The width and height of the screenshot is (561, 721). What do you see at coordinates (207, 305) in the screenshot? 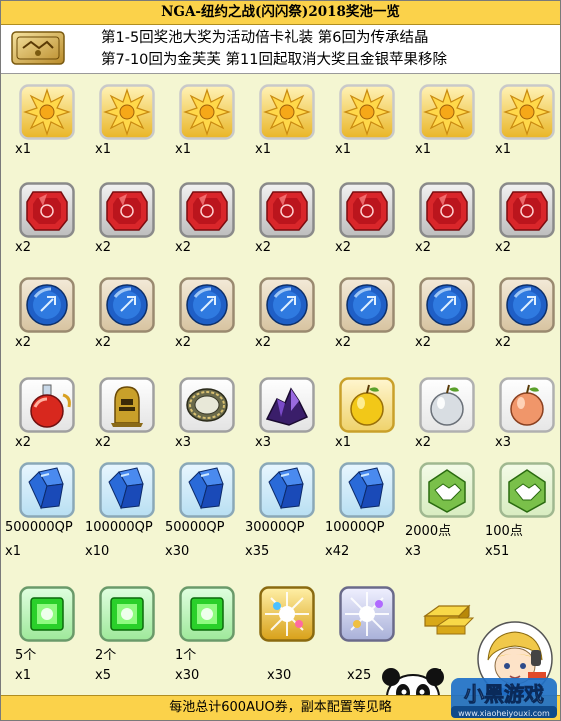
I see `blue-gem-lancer-icon` at bounding box center [207, 305].